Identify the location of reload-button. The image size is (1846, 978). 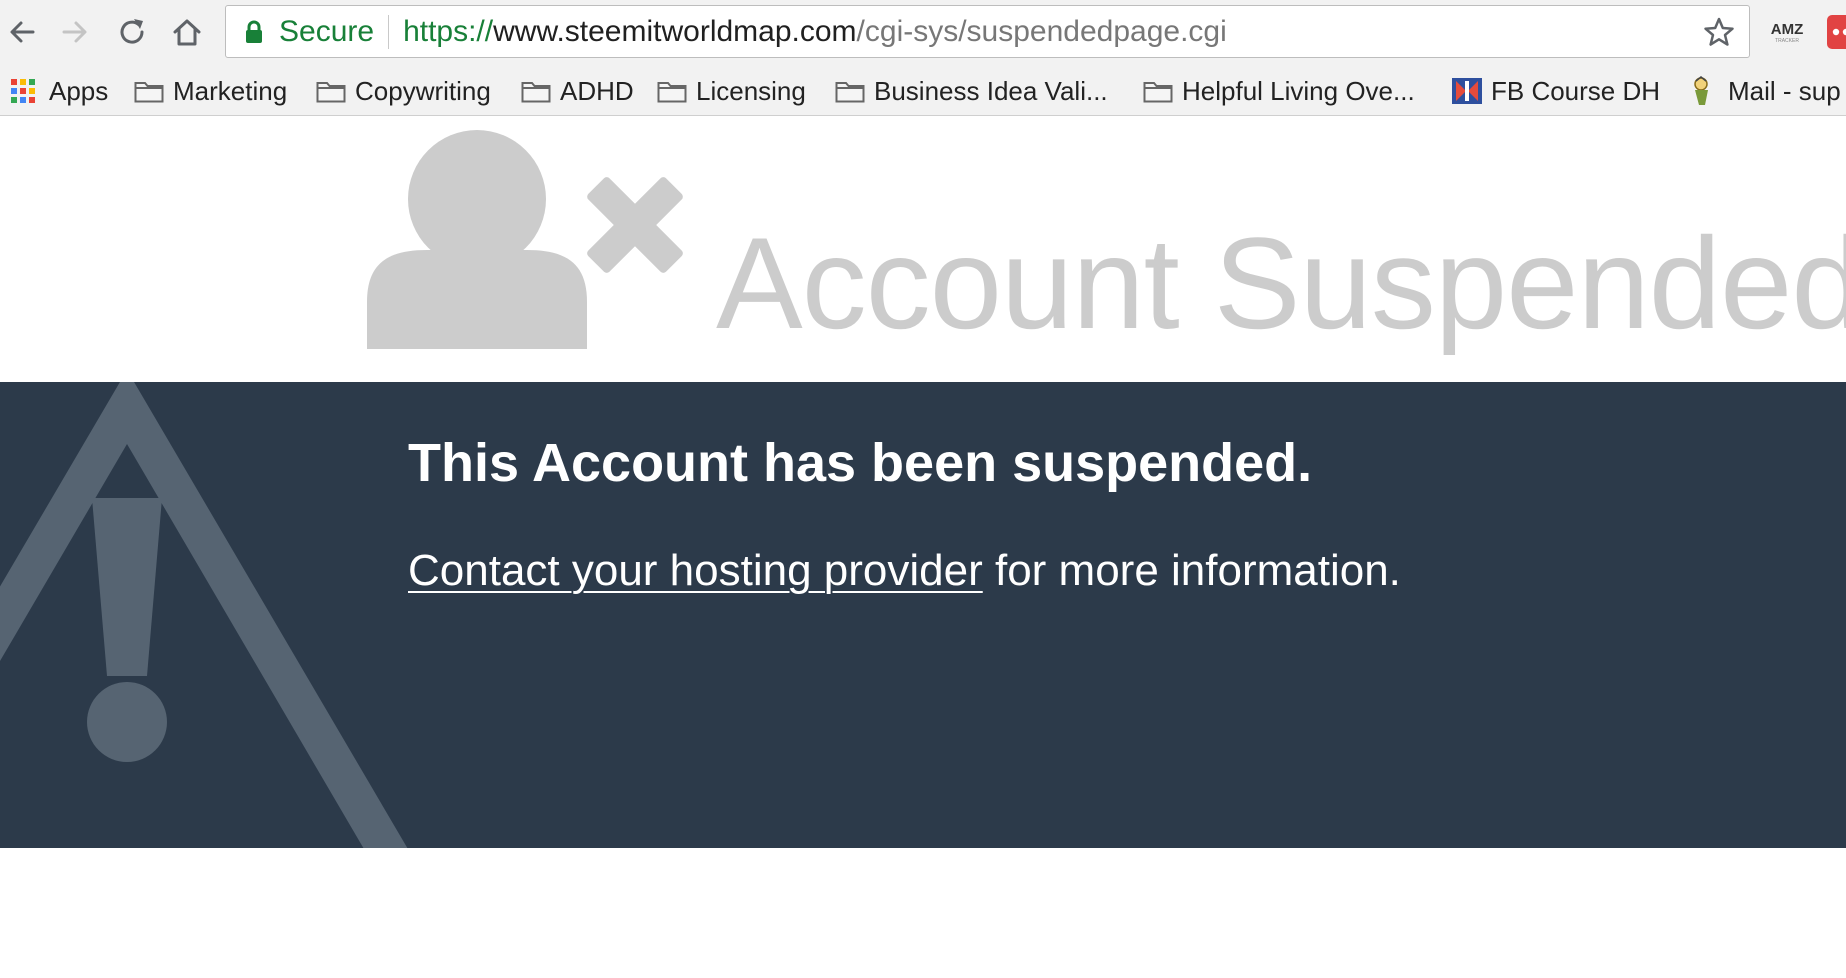
(132, 32).